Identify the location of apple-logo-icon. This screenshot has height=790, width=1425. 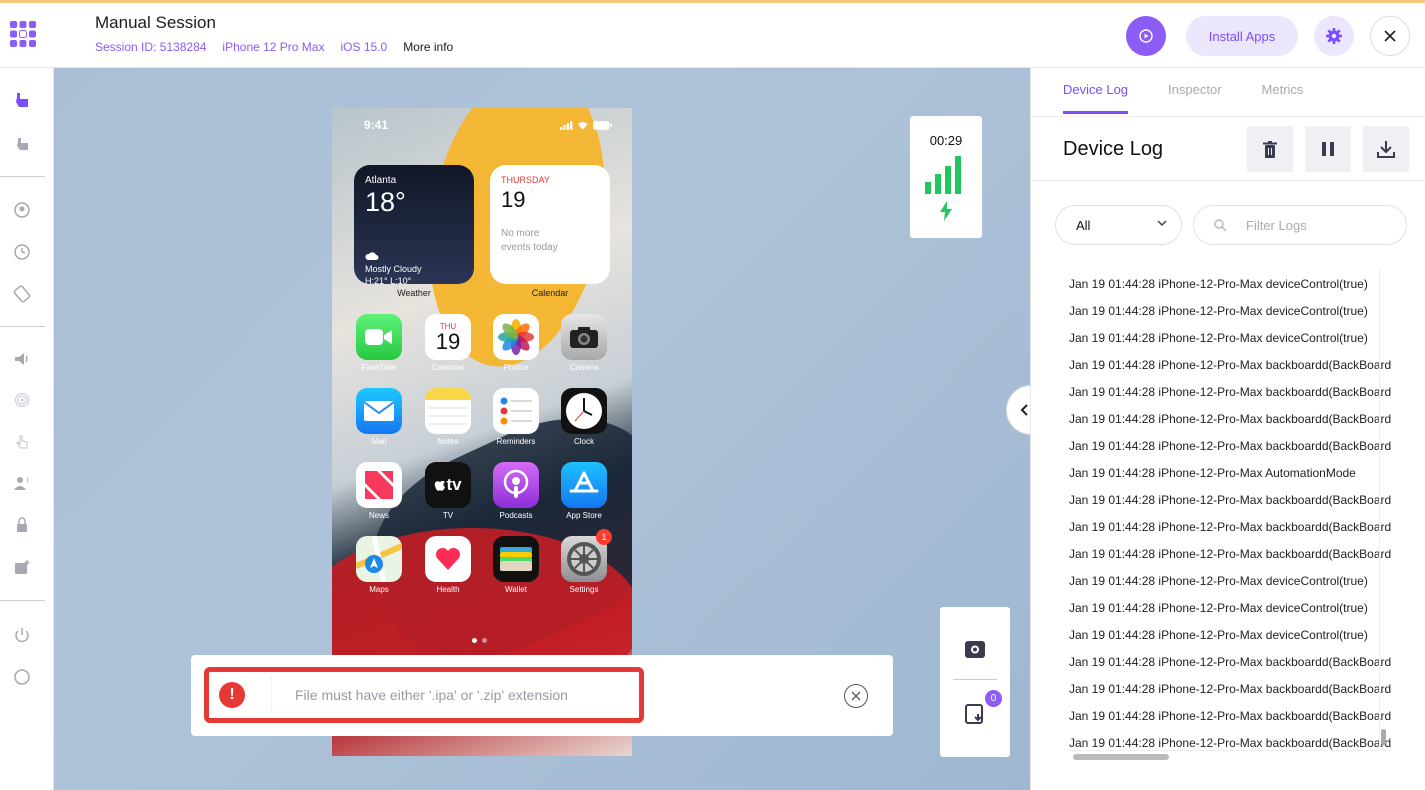
(440, 485).